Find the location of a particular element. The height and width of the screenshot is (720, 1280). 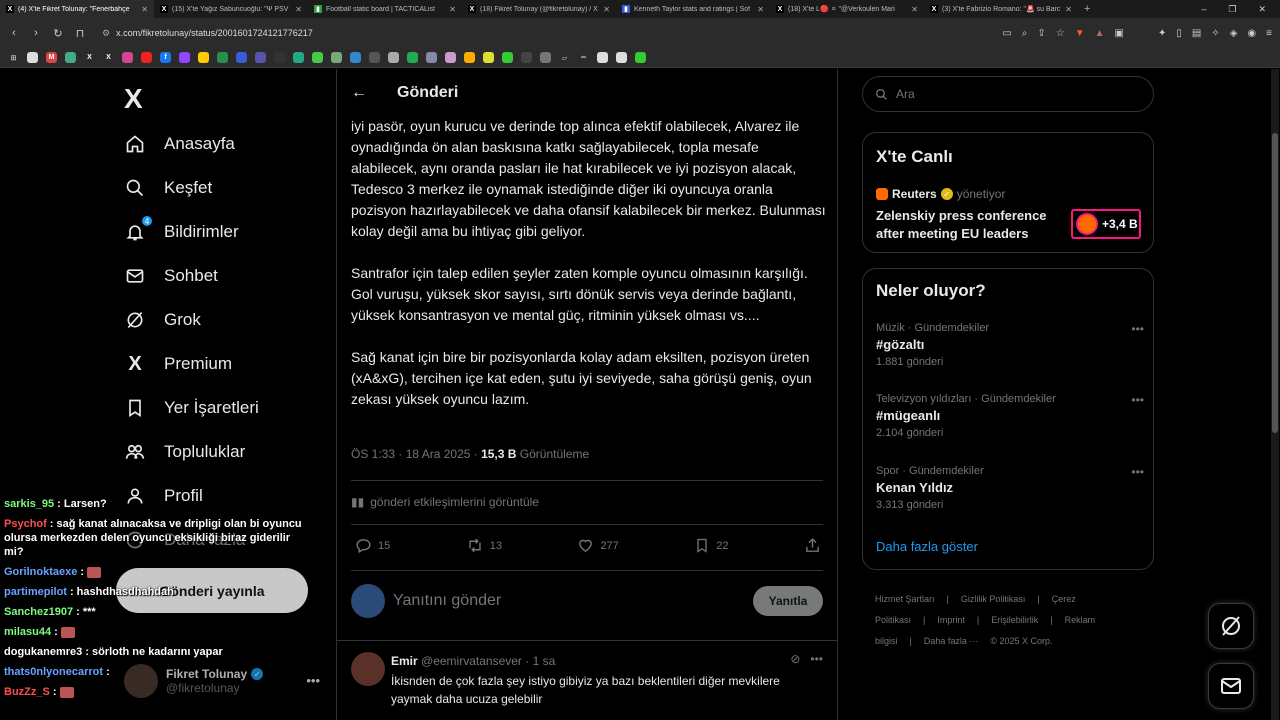

folder-icon: ▱ is located at coordinates (564, 57).